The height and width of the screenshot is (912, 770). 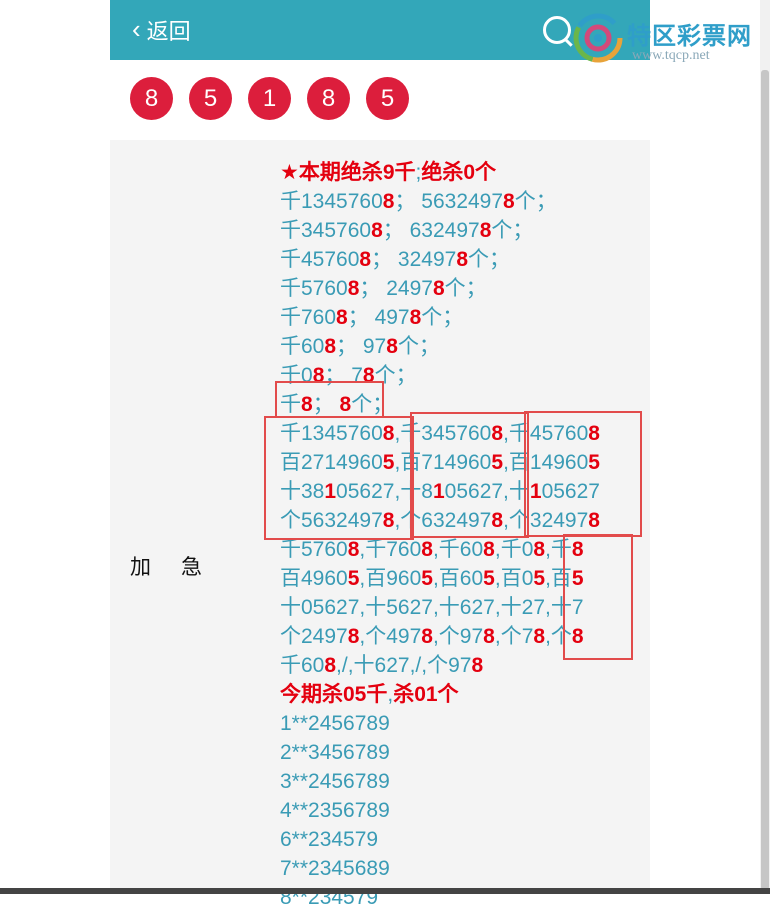 What do you see at coordinates (387, 98) in the screenshot?
I see `number-ball: 5` at bounding box center [387, 98].